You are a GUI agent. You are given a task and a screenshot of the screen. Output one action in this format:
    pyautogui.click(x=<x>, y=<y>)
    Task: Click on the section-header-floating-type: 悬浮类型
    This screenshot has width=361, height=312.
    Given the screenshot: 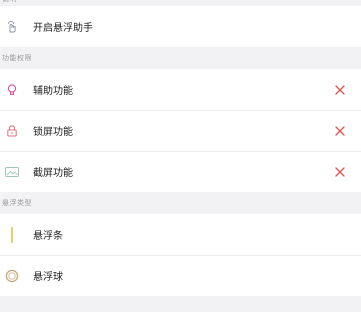 What is the action you would take?
    pyautogui.click(x=180, y=203)
    